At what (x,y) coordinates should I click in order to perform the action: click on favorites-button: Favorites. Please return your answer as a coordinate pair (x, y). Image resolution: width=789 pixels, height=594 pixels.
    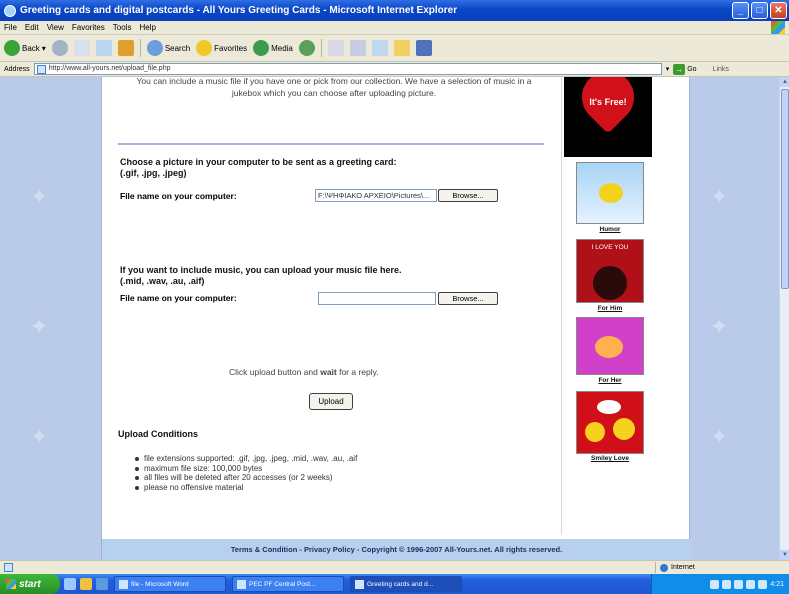
    Looking at the image, I should click on (221, 48).